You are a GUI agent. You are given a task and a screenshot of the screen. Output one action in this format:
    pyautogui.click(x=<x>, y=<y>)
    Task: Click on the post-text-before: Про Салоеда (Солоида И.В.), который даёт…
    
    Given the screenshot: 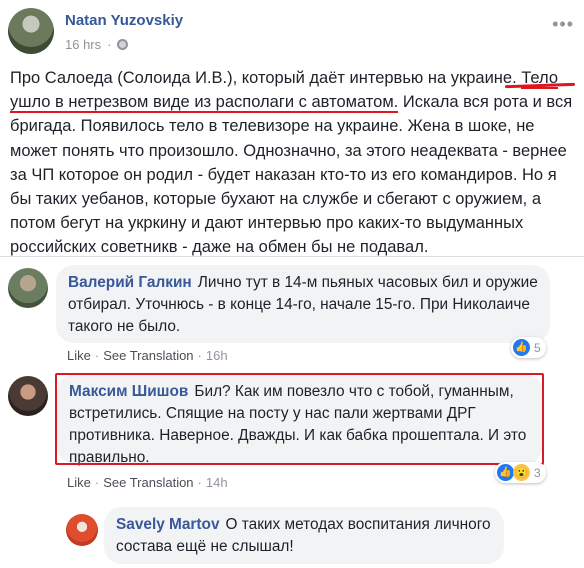 What is the action you would take?
    pyautogui.click(x=266, y=78)
    